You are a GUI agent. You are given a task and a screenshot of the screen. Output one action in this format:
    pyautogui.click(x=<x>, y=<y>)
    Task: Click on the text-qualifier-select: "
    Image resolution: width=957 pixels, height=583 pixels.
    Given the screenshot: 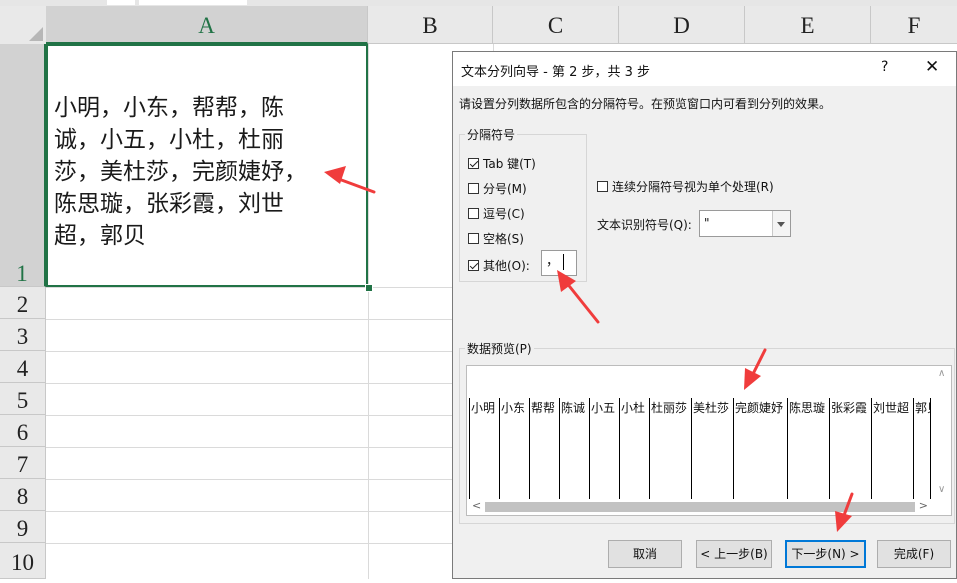 What is the action you would take?
    pyautogui.click(x=745, y=223)
    